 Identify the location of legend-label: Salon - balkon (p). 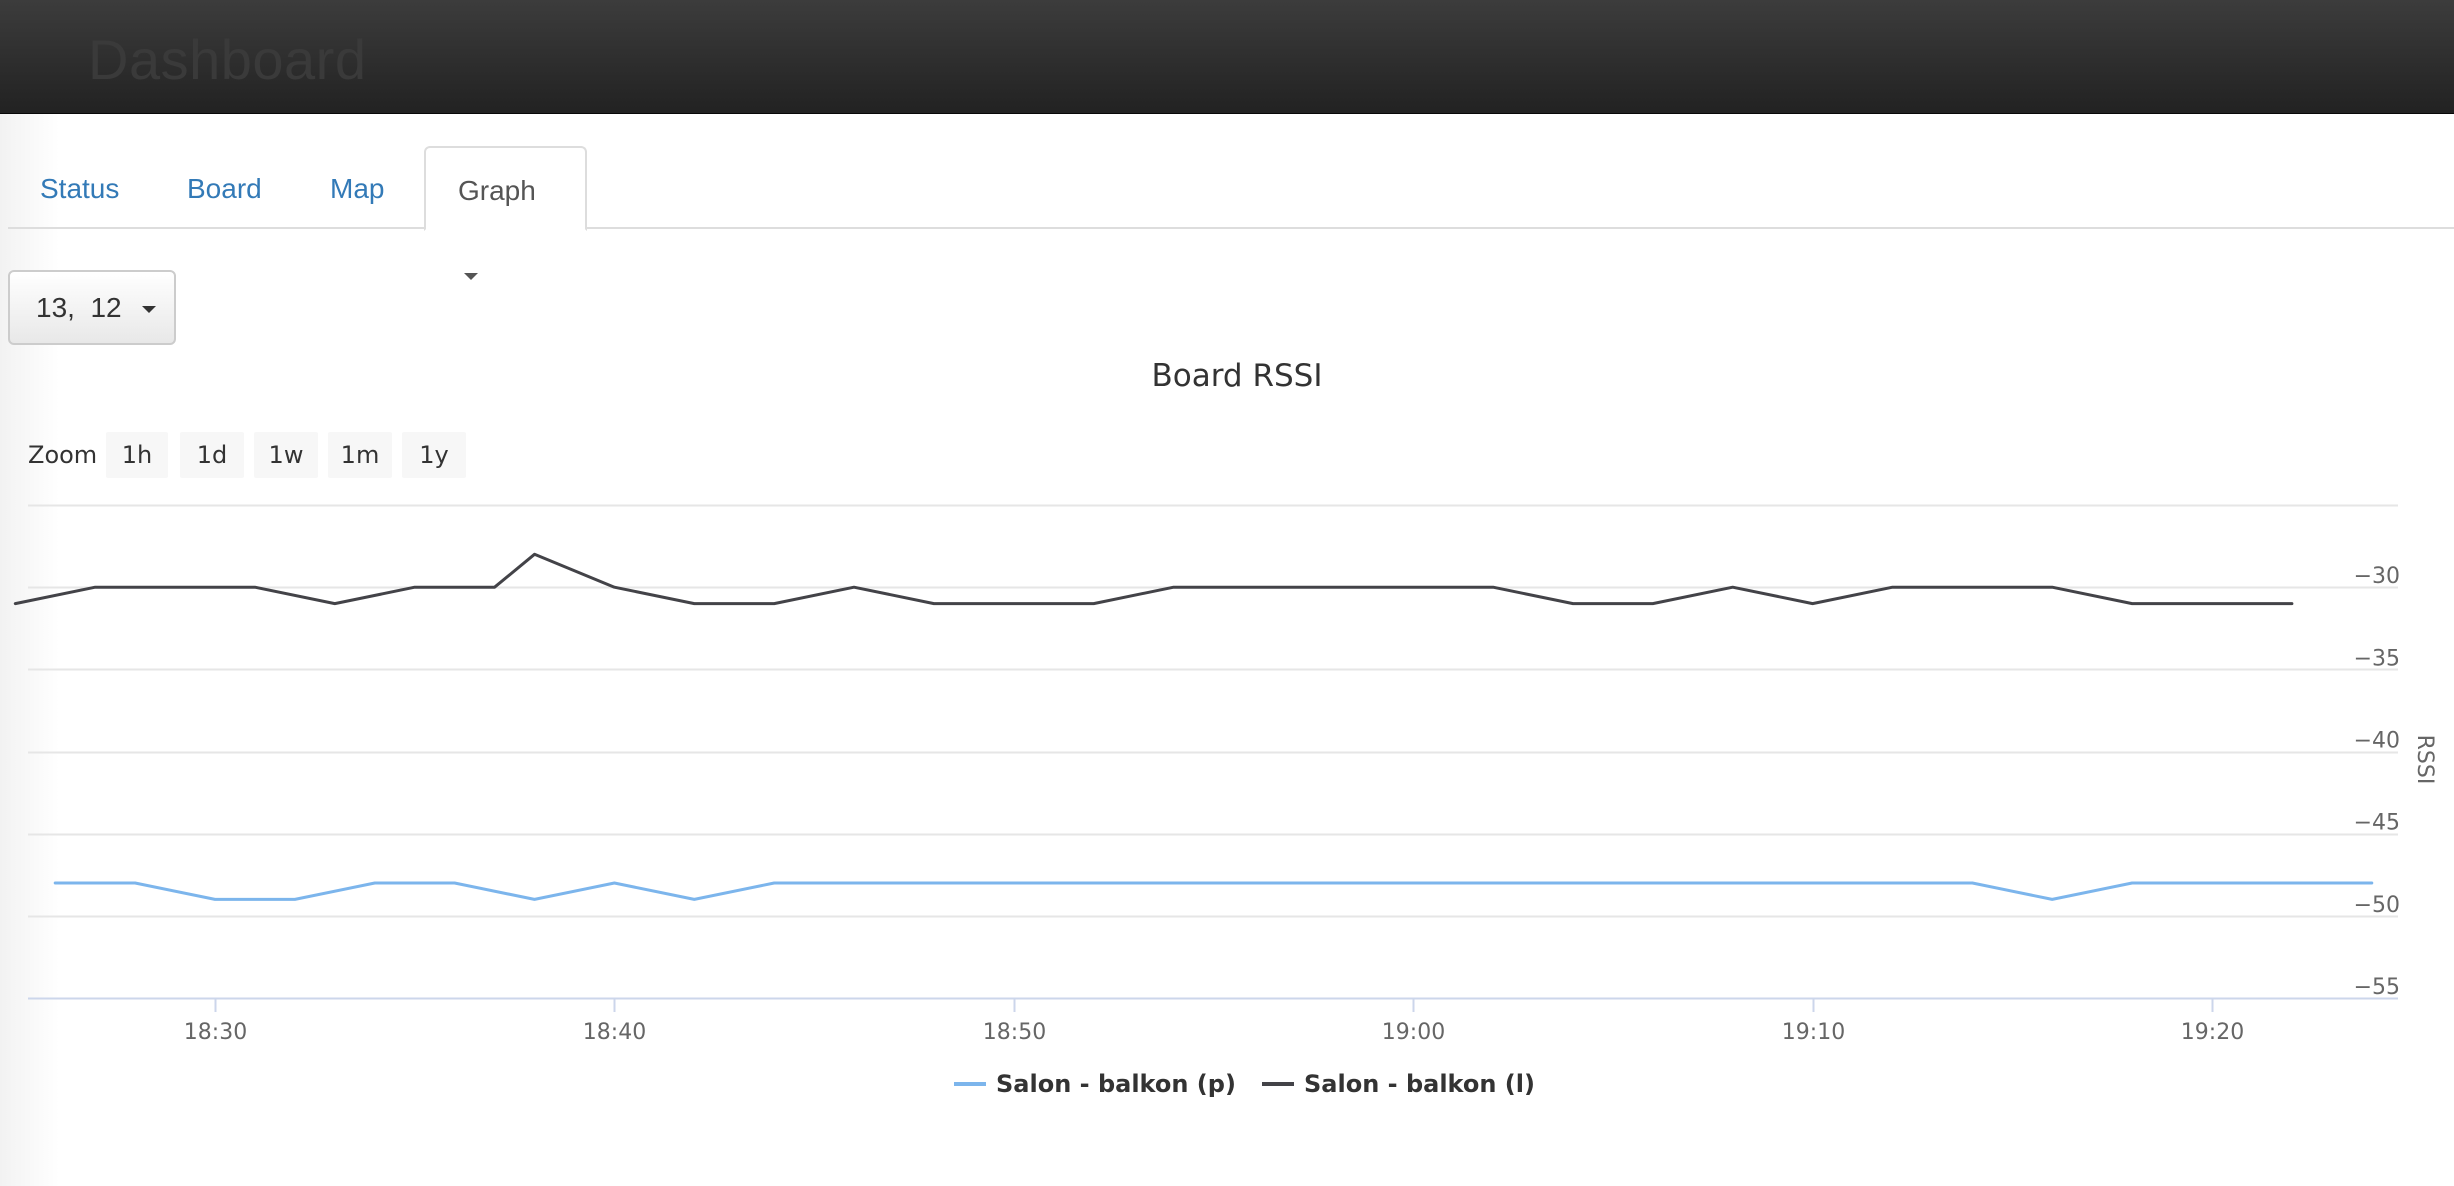
(1116, 1084).